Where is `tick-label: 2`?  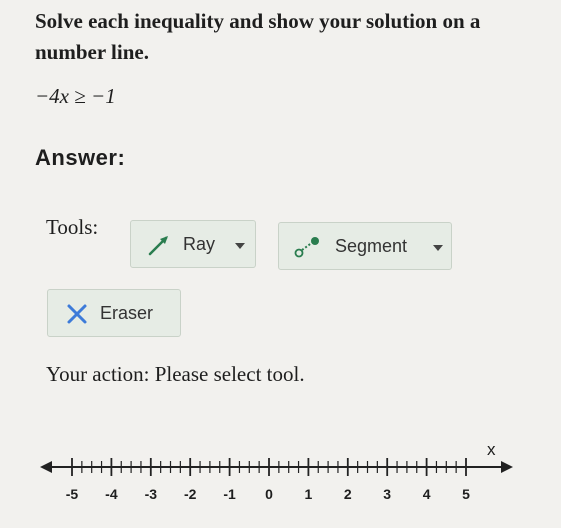
tick-label: 2 is located at coordinates (348, 494).